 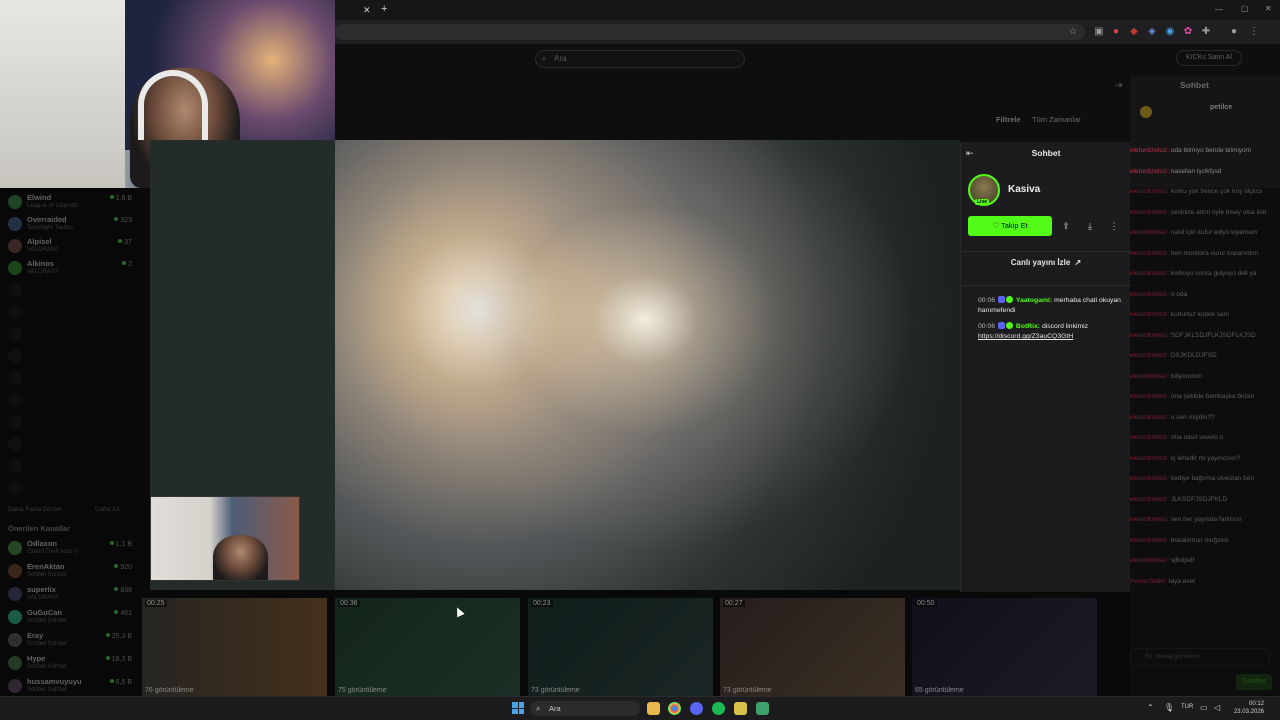 I want to click on watch-live-link: Canlı yayını İzle ↗, so click(x=1046, y=262).